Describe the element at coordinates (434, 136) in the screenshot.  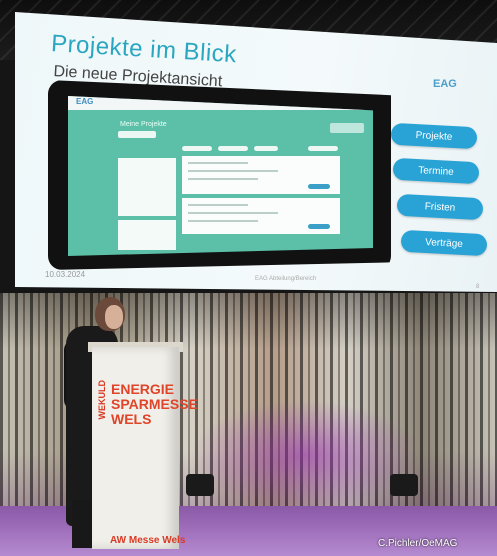
I see `slide-button-projekte: Projekte` at that location.